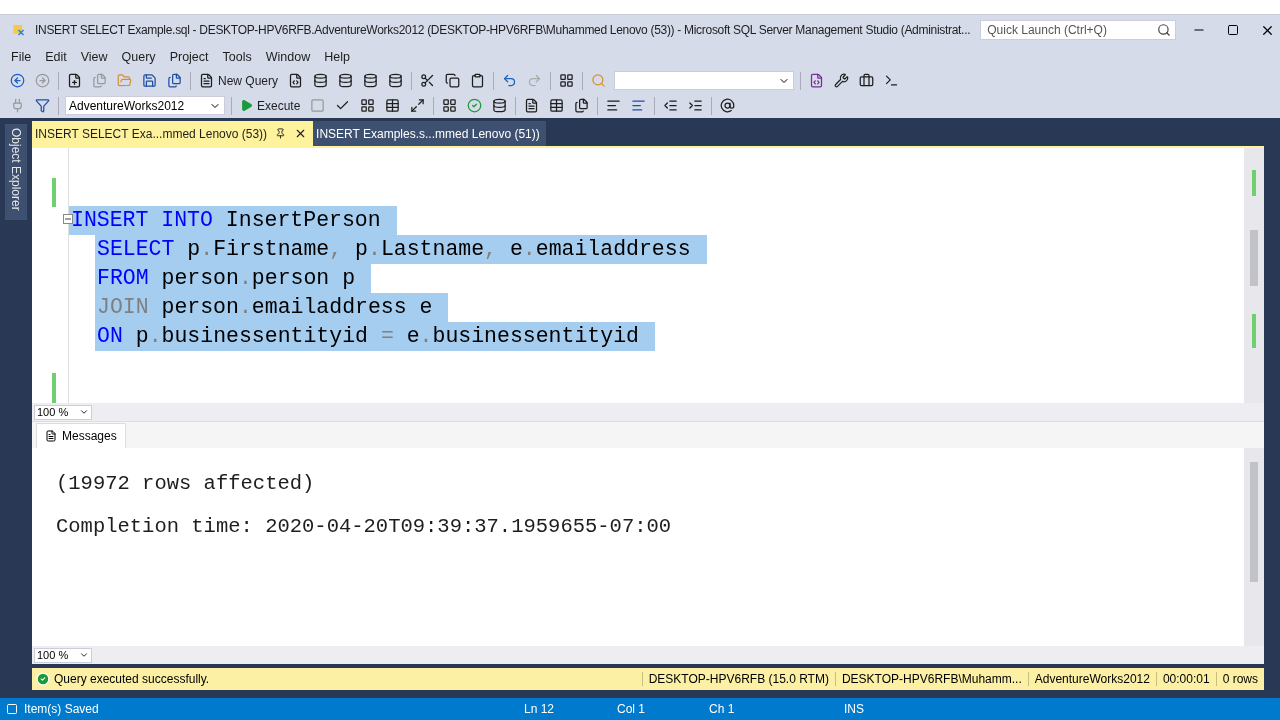 The height and width of the screenshot is (720, 1280). What do you see at coordinates (145, 105) in the screenshot?
I see `database-select: AdventureWorks2012` at bounding box center [145, 105].